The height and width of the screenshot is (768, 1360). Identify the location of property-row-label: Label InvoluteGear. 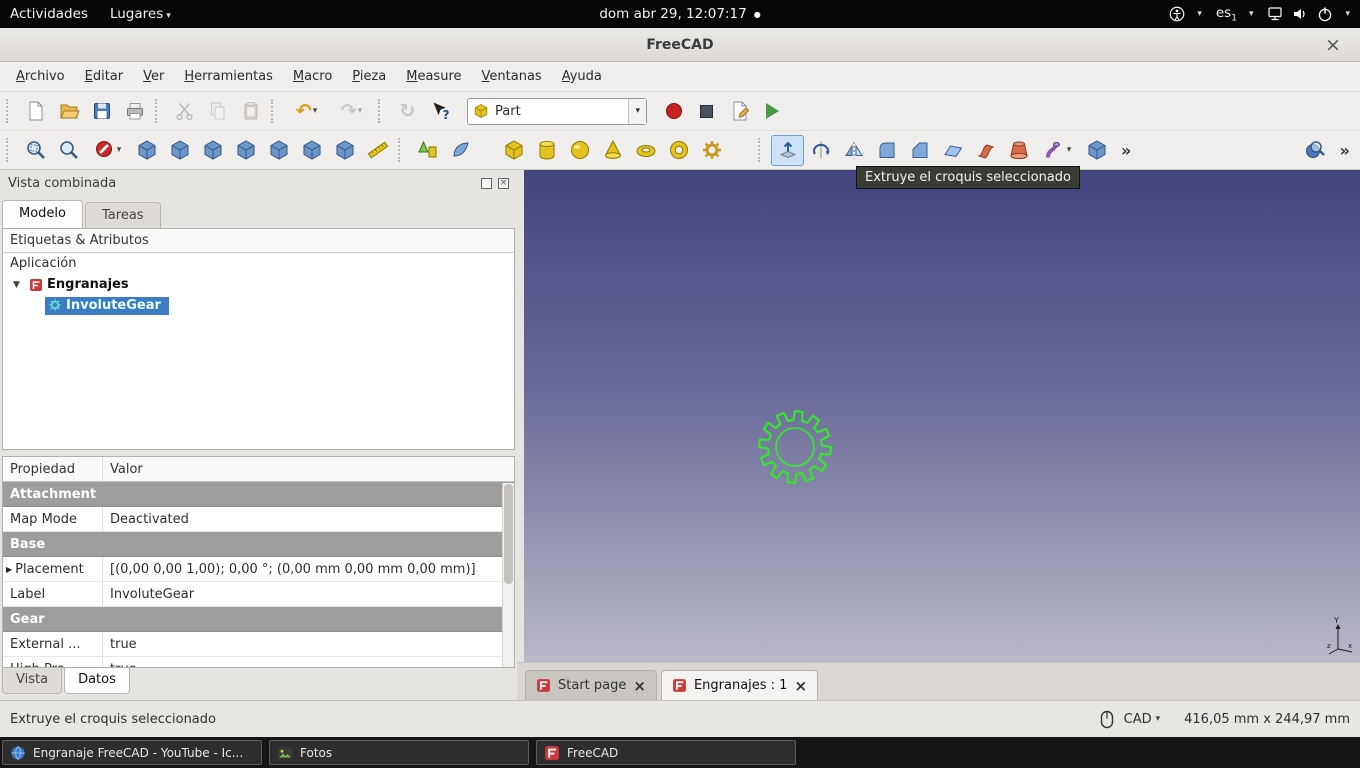
(258, 594).